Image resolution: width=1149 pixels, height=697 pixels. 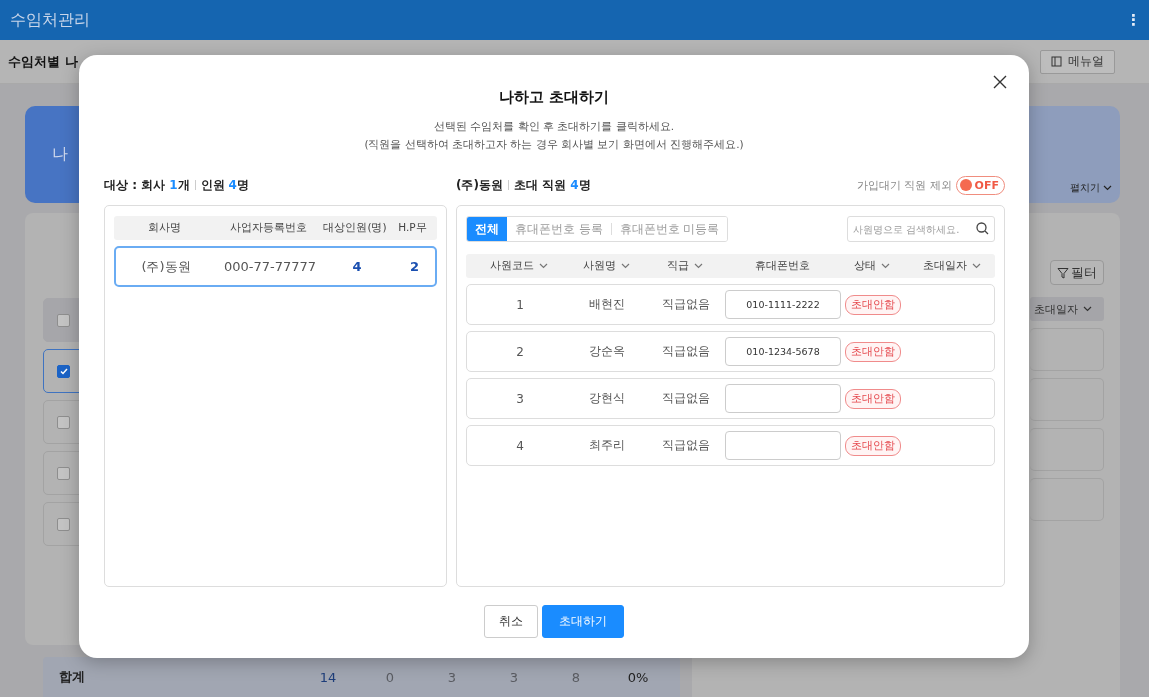 I want to click on page-title: 수임처별 나, so click(x=43, y=61).